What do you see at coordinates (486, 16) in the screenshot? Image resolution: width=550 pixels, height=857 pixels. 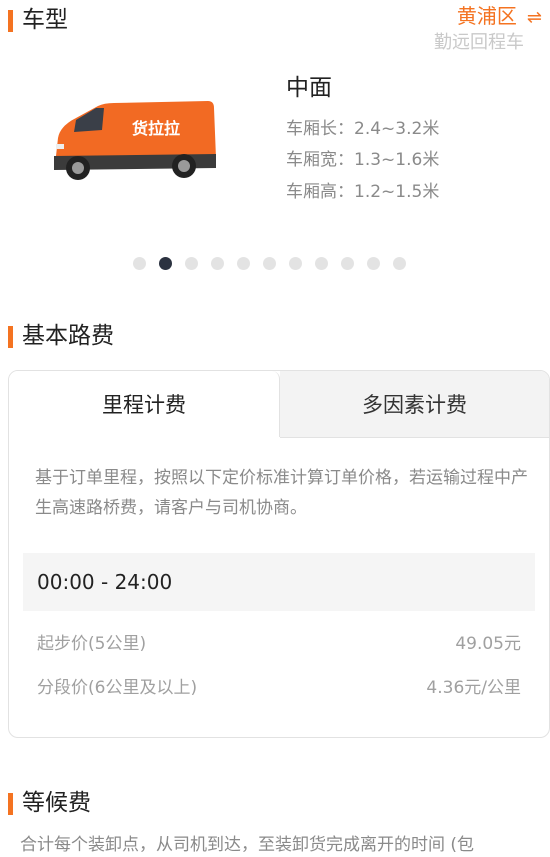 I see `district-label: 黄浦区` at bounding box center [486, 16].